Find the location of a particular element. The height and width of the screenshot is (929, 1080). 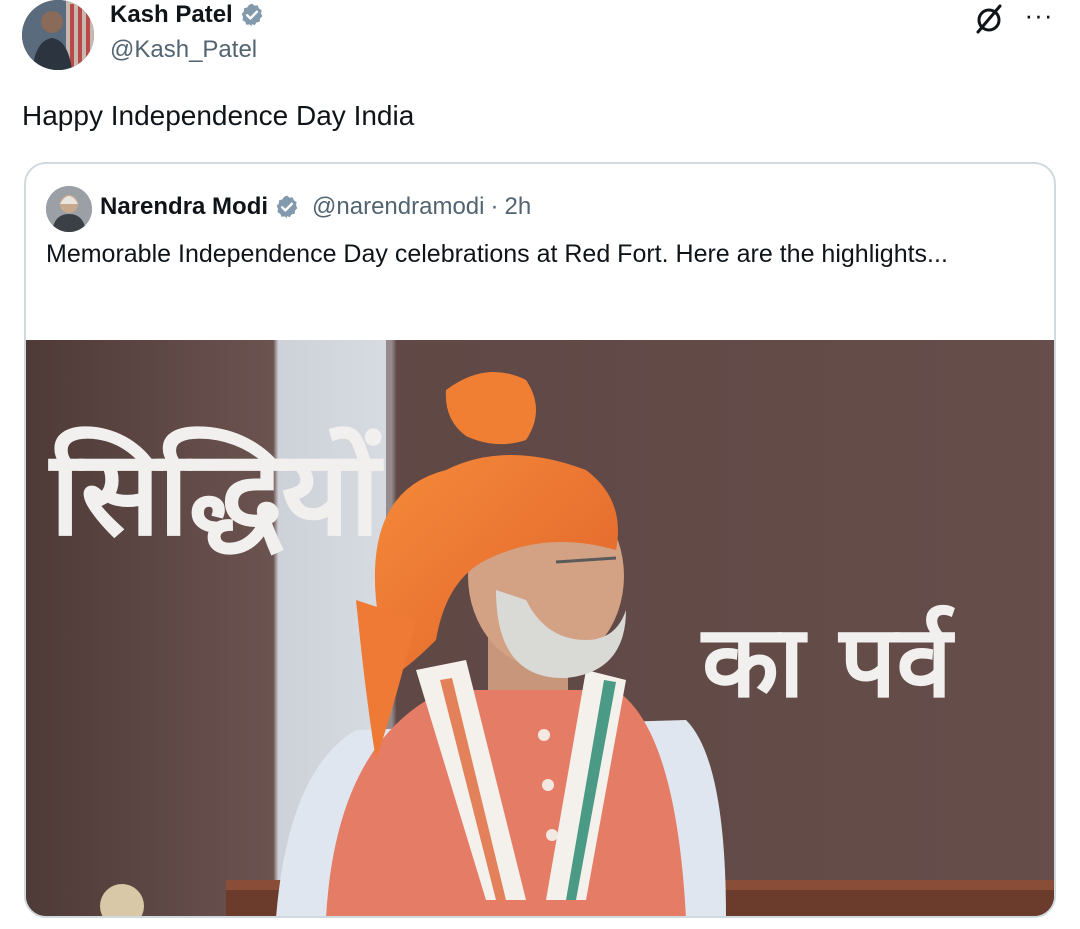

author-avatar is located at coordinates (58, 35).